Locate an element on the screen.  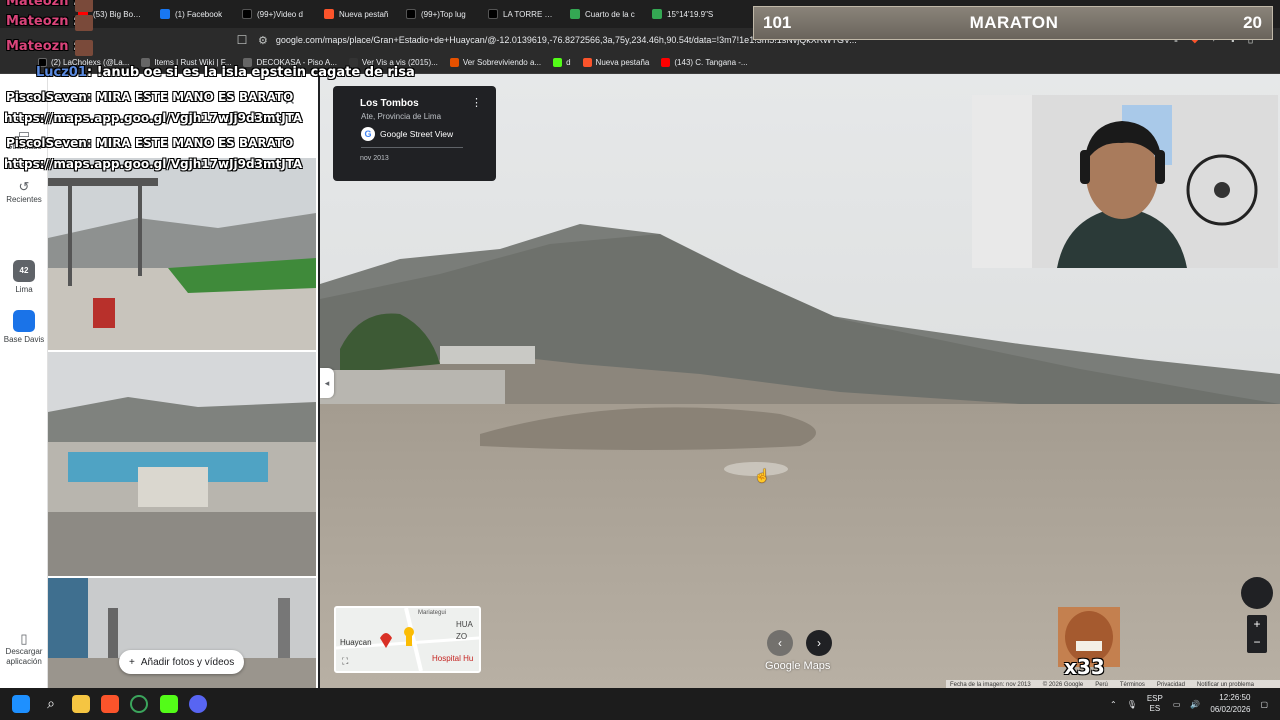
browser-tab: LA TORRE eiff is located at coordinates (521, 14).